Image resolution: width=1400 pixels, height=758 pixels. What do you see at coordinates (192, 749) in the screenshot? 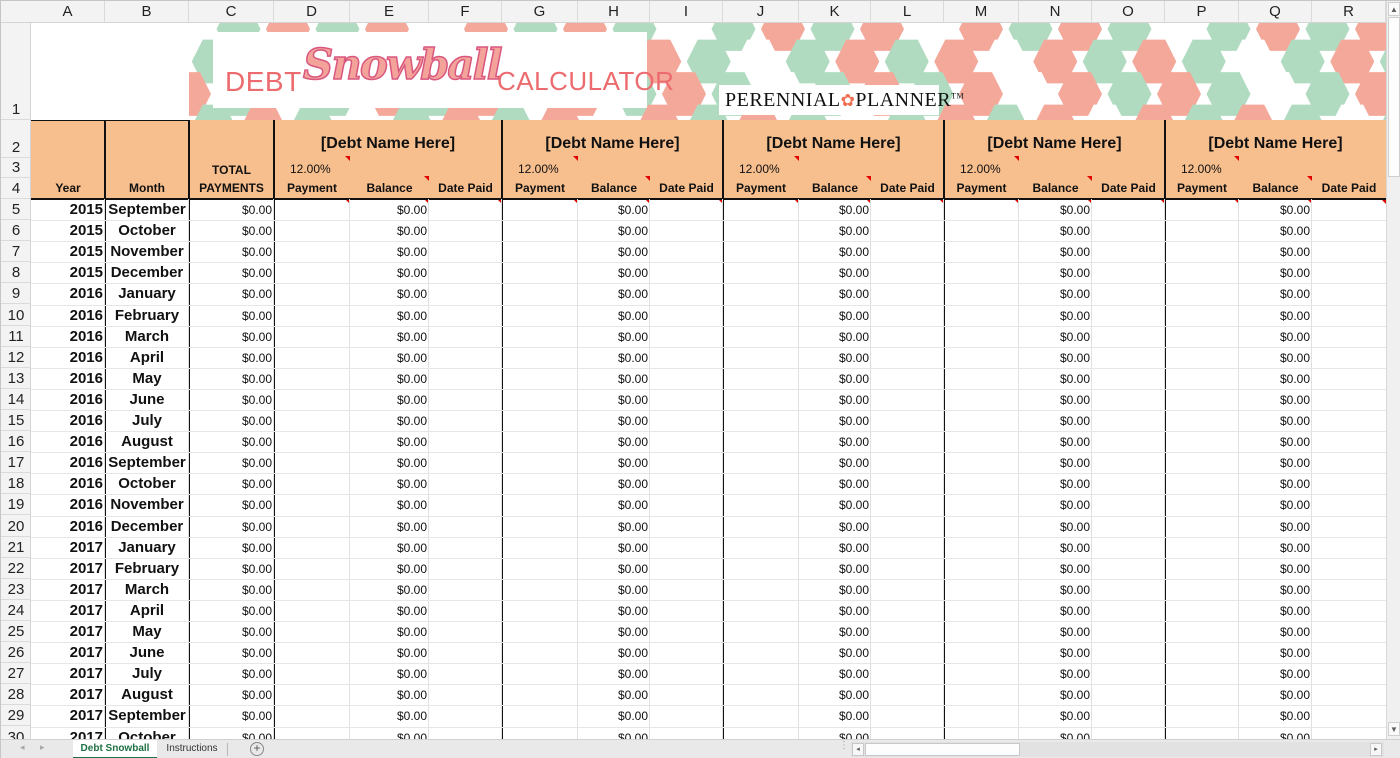
I see `tab-instructions: Instructions` at bounding box center [192, 749].